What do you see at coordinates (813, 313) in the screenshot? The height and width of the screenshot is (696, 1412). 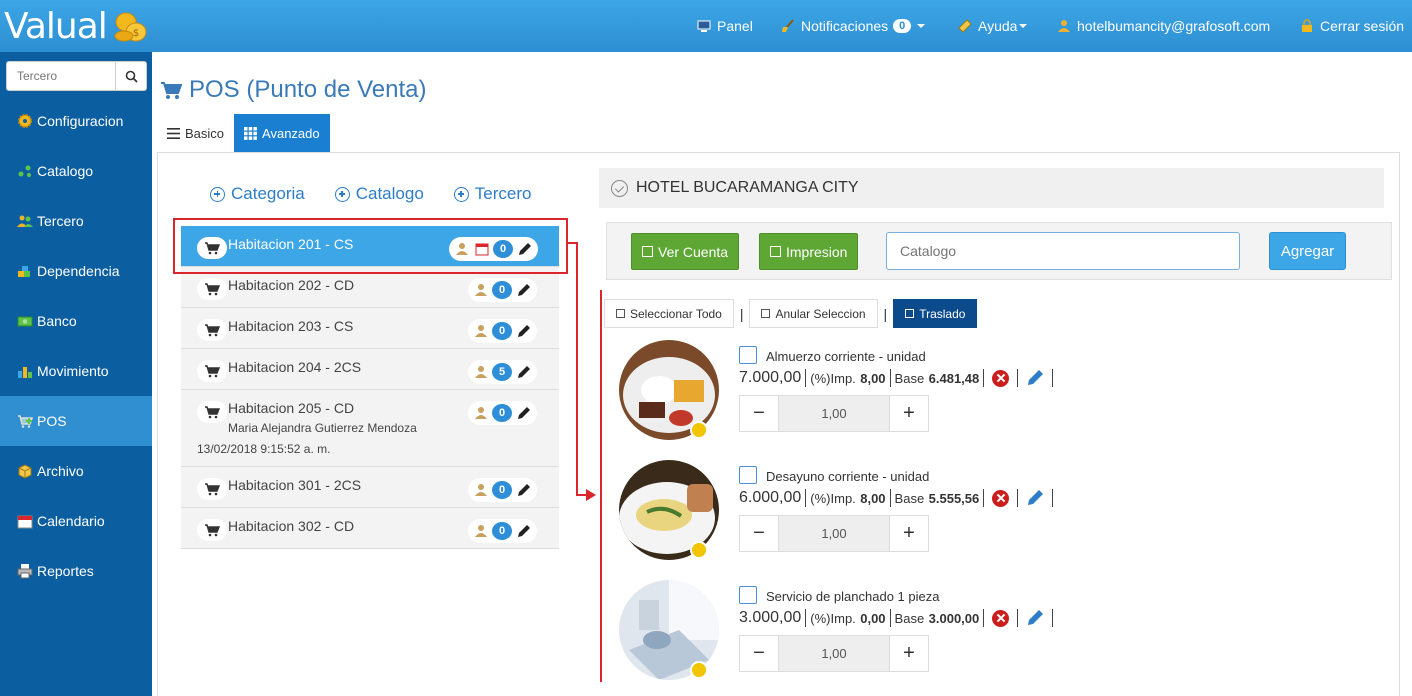 I see `anular-seleccion-button: Anular Seleccion` at bounding box center [813, 313].